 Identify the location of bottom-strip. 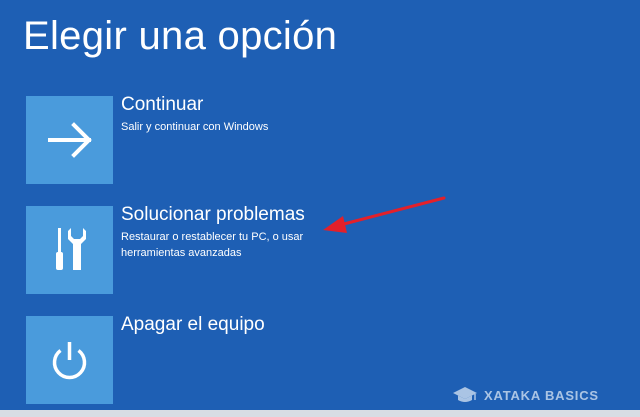
(320, 413).